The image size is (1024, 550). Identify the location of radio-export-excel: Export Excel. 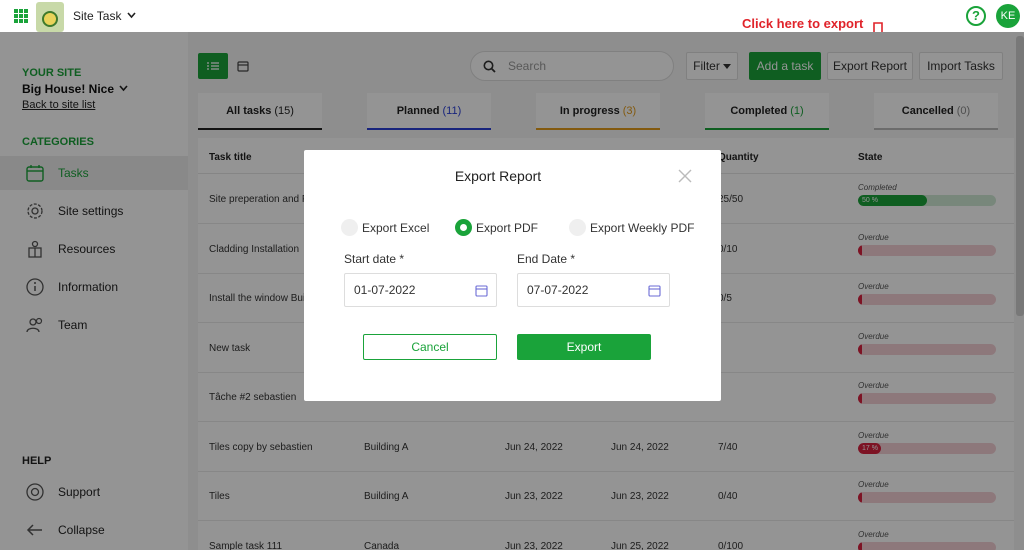
(385, 227).